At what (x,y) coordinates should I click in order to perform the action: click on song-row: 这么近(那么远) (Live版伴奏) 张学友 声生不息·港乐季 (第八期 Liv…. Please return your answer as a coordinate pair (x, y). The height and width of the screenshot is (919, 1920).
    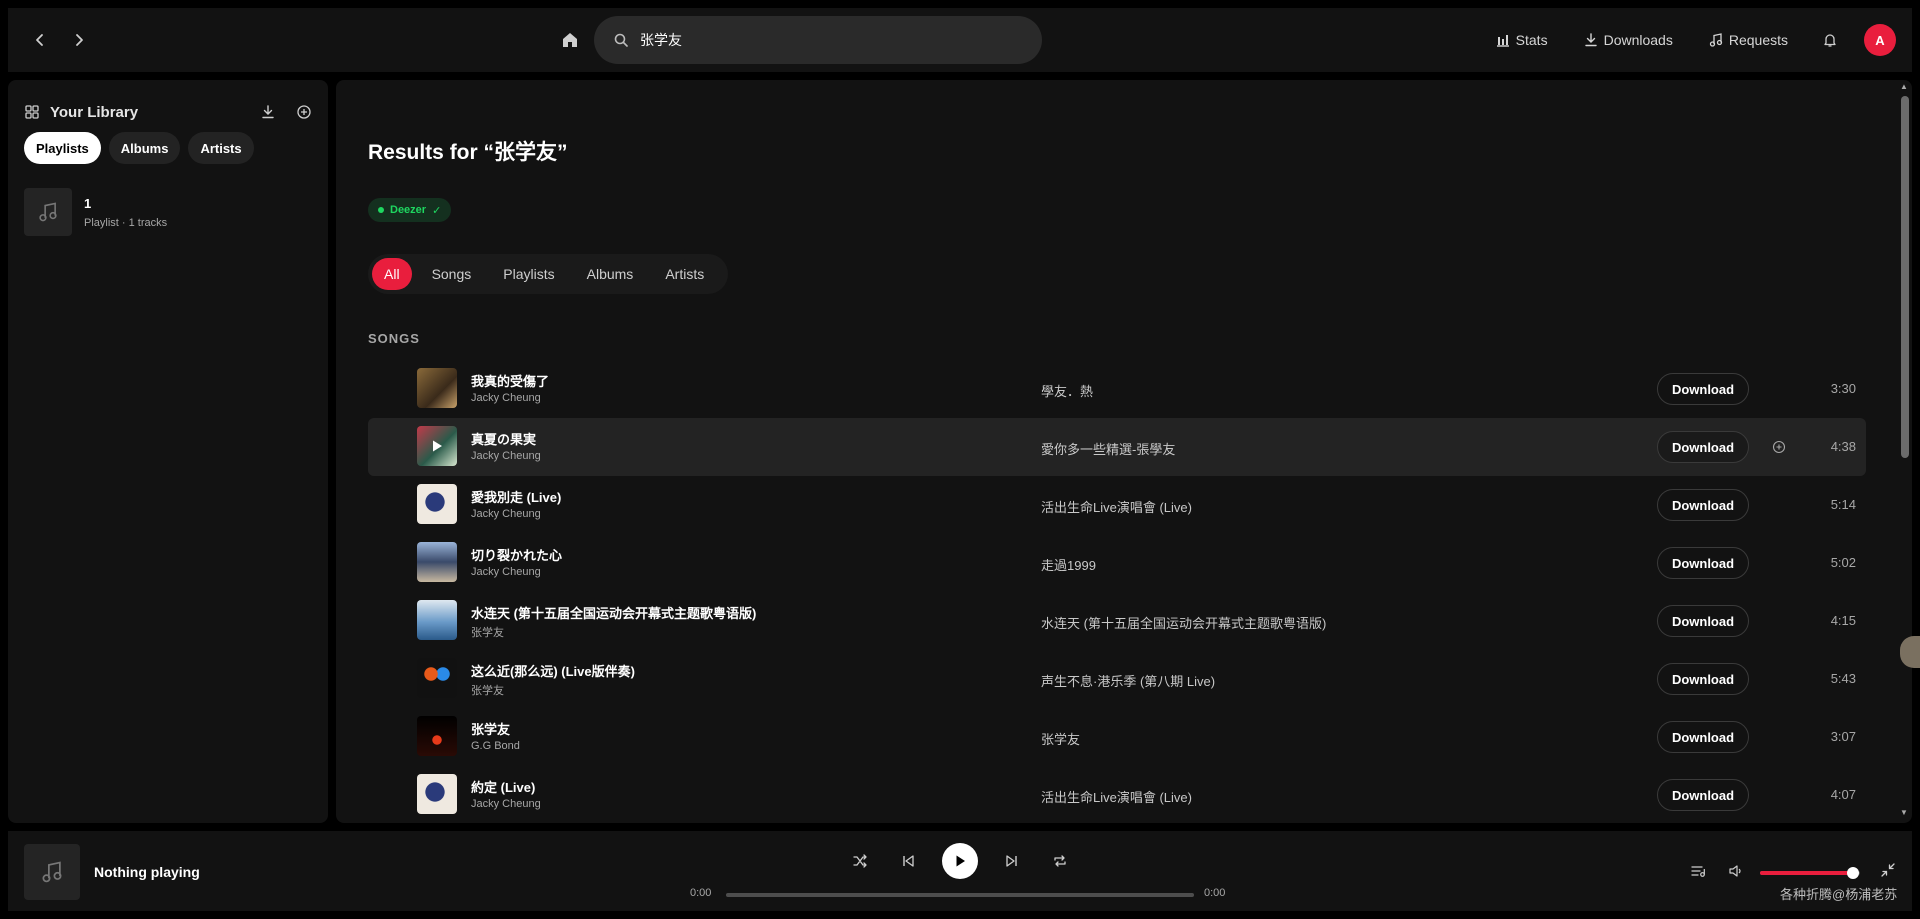
    Looking at the image, I should click on (1117, 679).